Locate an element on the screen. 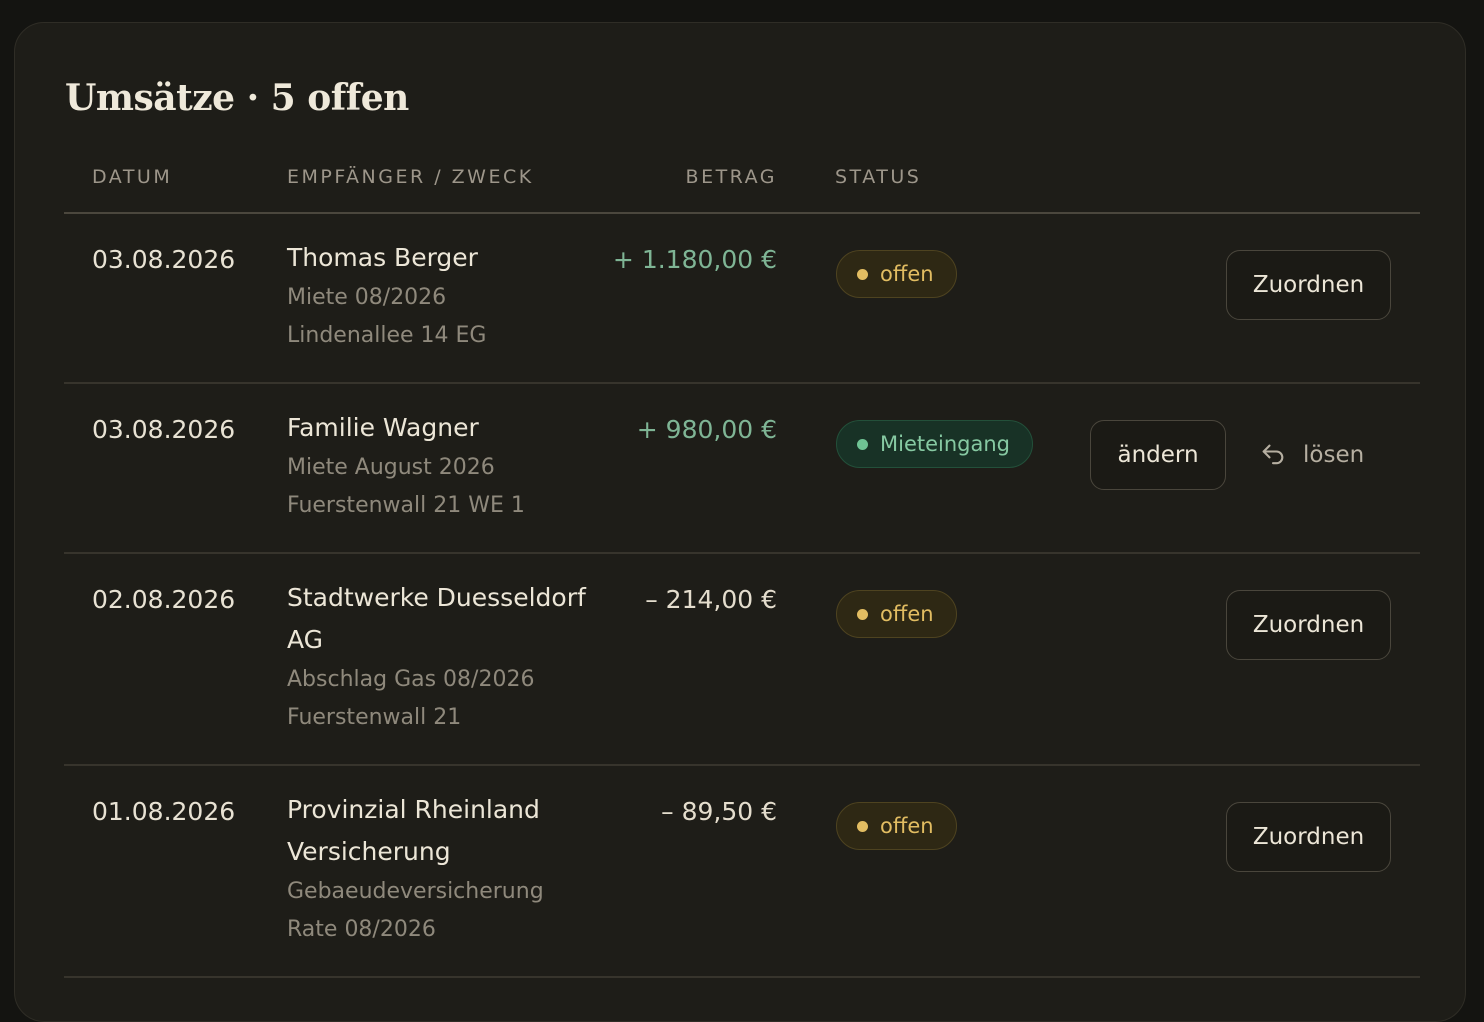 This screenshot has width=1484, height=1022. column-header-status: STATUS is located at coordinates (878, 177).